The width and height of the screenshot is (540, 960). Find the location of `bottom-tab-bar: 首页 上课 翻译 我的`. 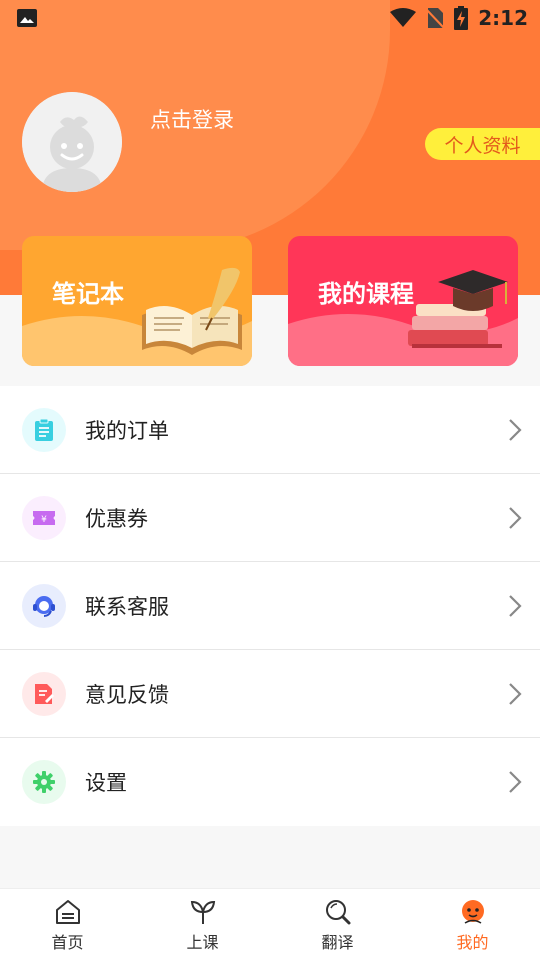

bottom-tab-bar: 首页 上课 翻译 我的 is located at coordinates (270, 924).